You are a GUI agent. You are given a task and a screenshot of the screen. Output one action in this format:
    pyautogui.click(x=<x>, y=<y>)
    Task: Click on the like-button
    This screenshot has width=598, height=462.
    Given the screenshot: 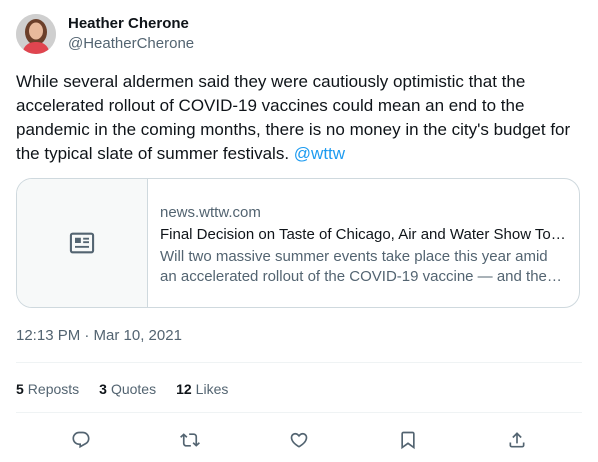 What is the action you would take?
    pyautogui.click(x=299, y=440)
    